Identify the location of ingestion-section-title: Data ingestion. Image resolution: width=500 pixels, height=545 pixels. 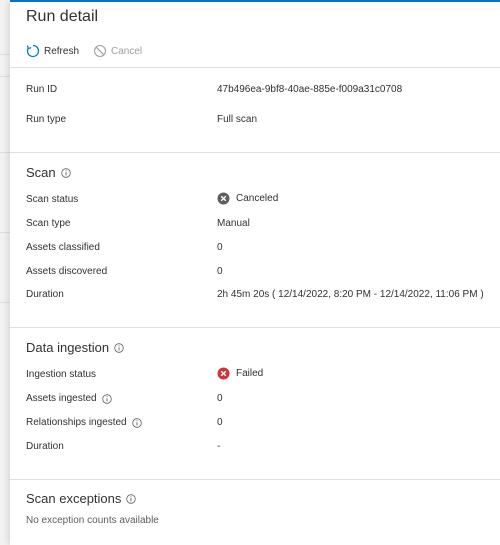
(75, 347).